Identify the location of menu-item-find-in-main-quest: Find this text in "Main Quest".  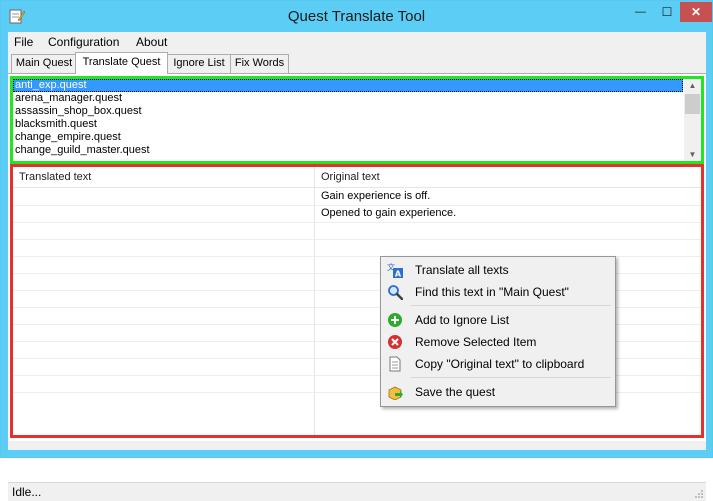
(498, 292).